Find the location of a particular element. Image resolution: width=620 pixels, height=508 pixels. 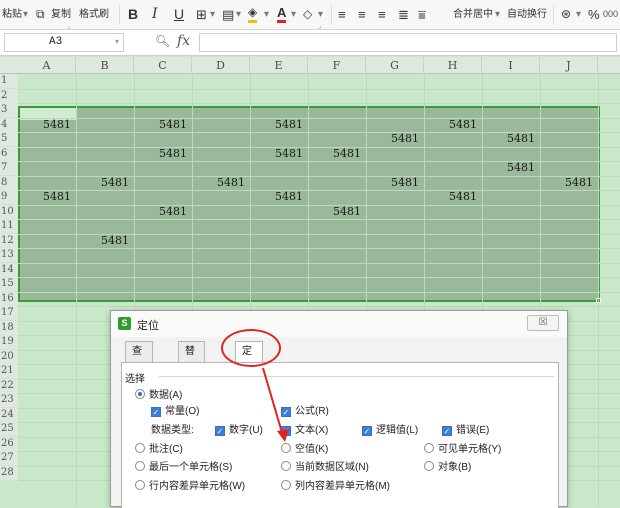

zoom-icon: 🔍︎ is located at coordinates (162, 41).